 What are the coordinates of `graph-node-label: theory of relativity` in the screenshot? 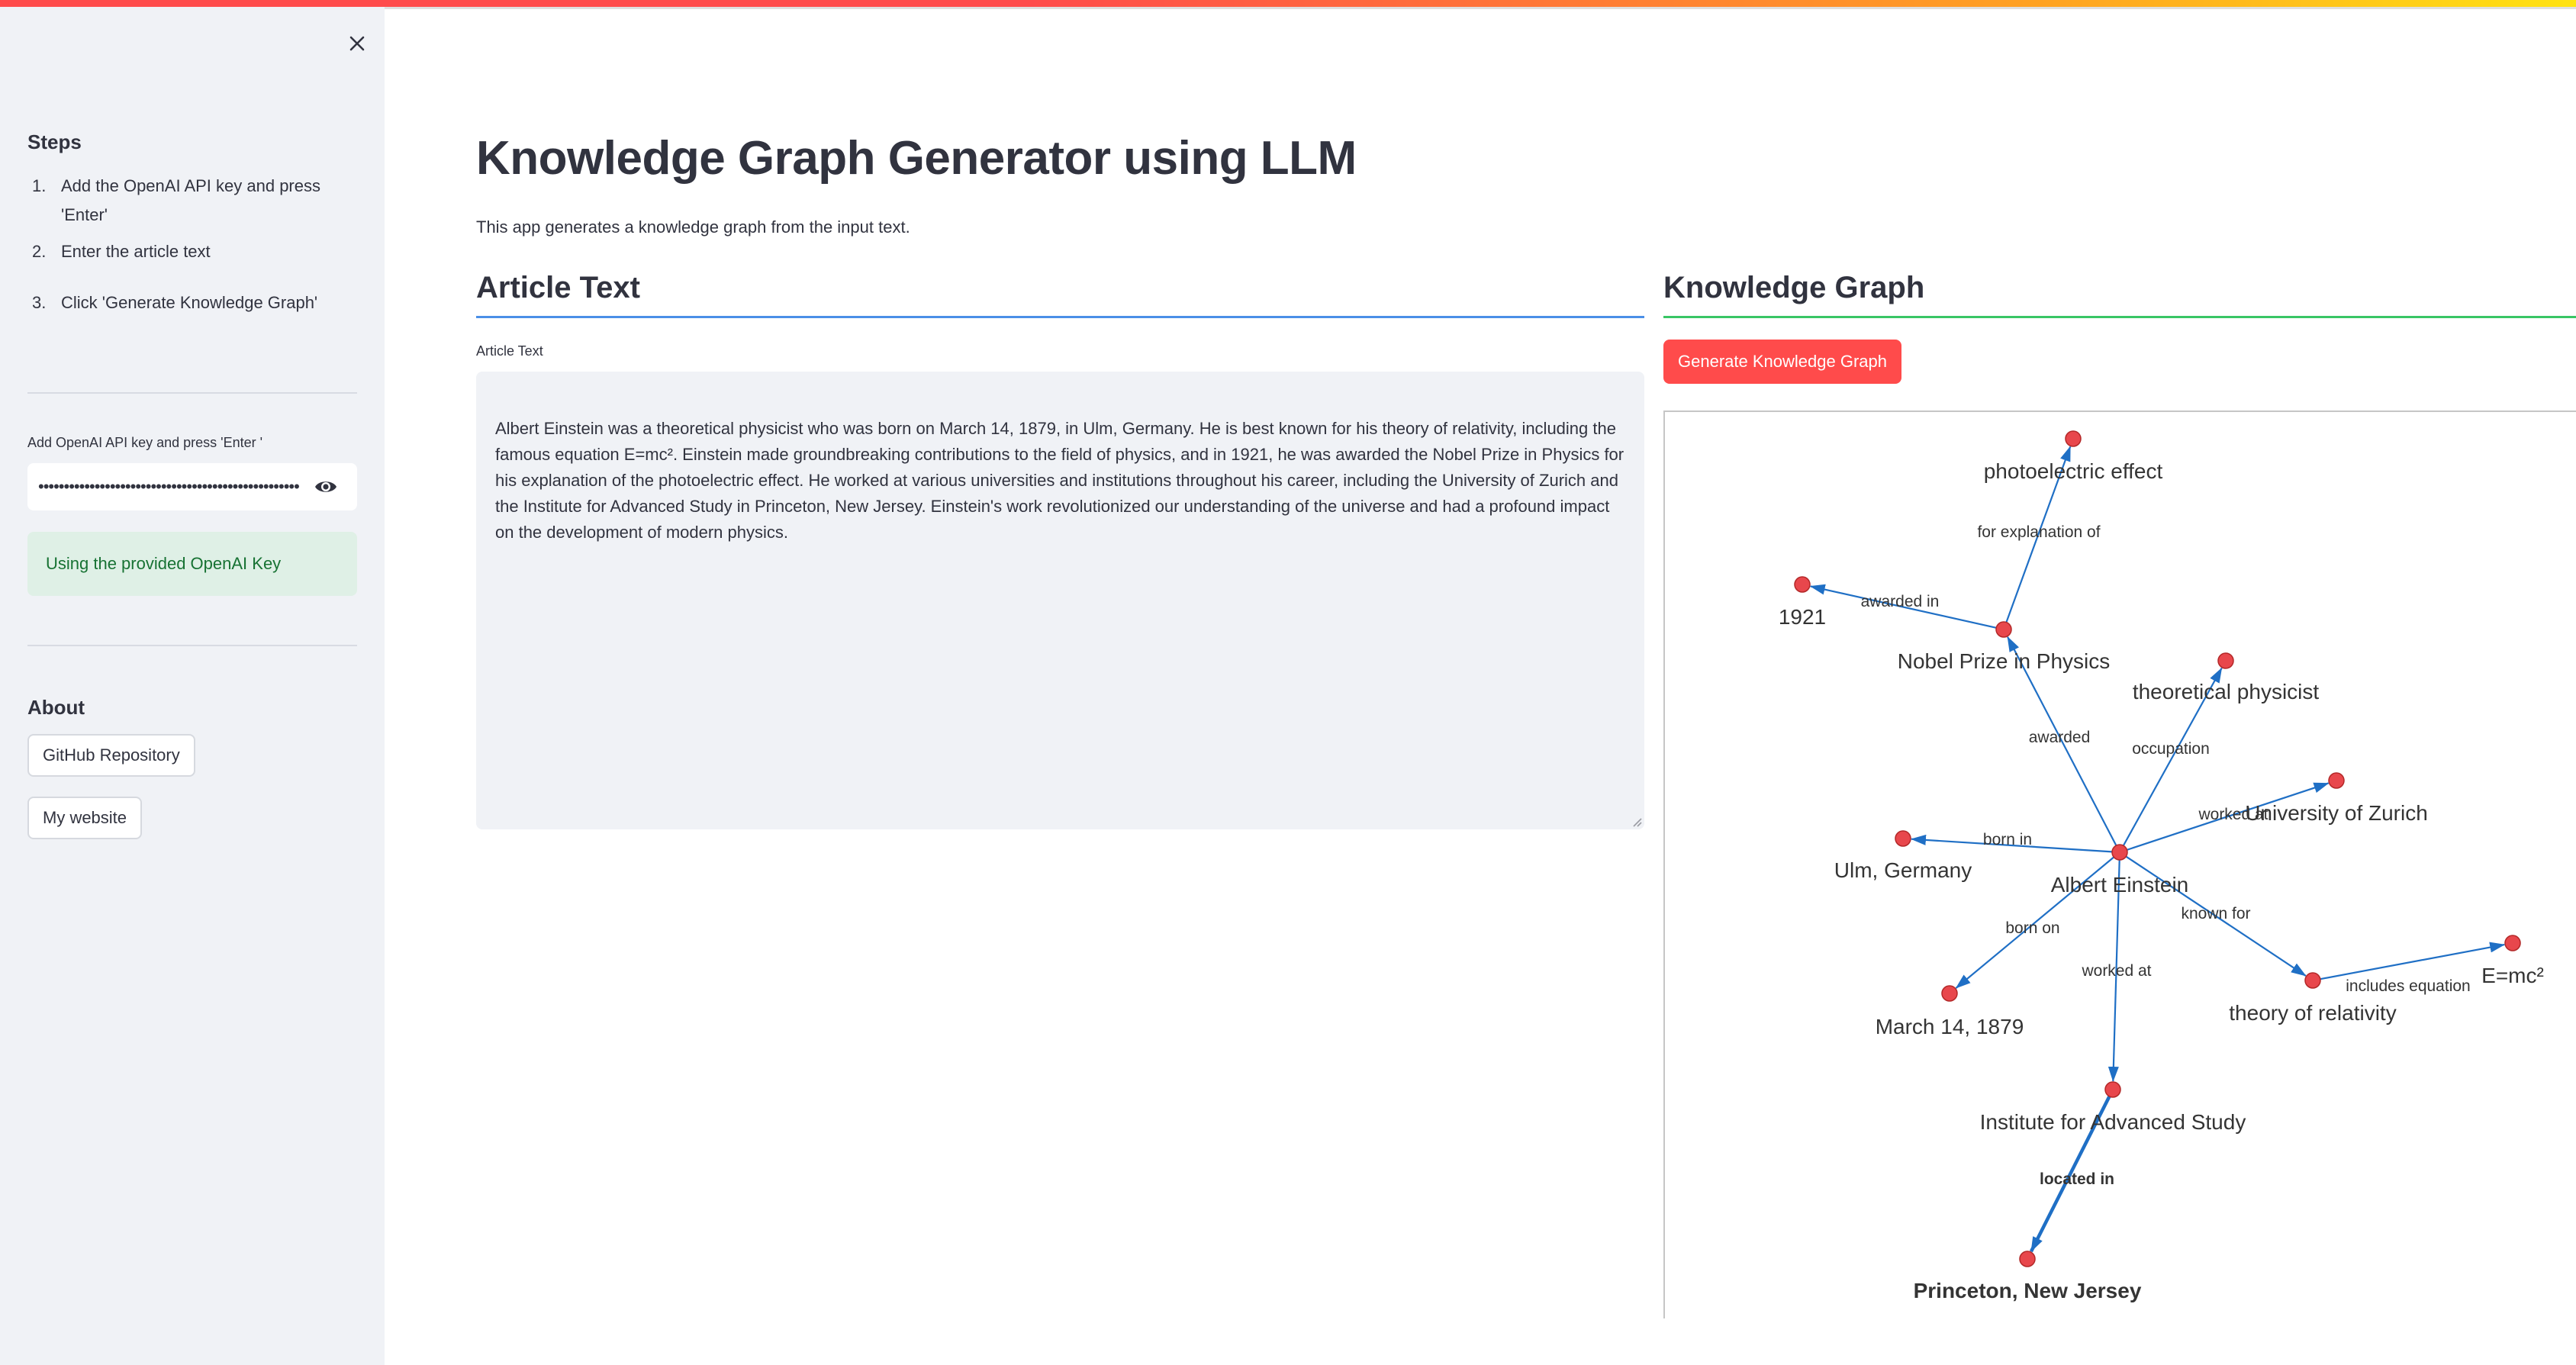 It's located at (2312, 1013).